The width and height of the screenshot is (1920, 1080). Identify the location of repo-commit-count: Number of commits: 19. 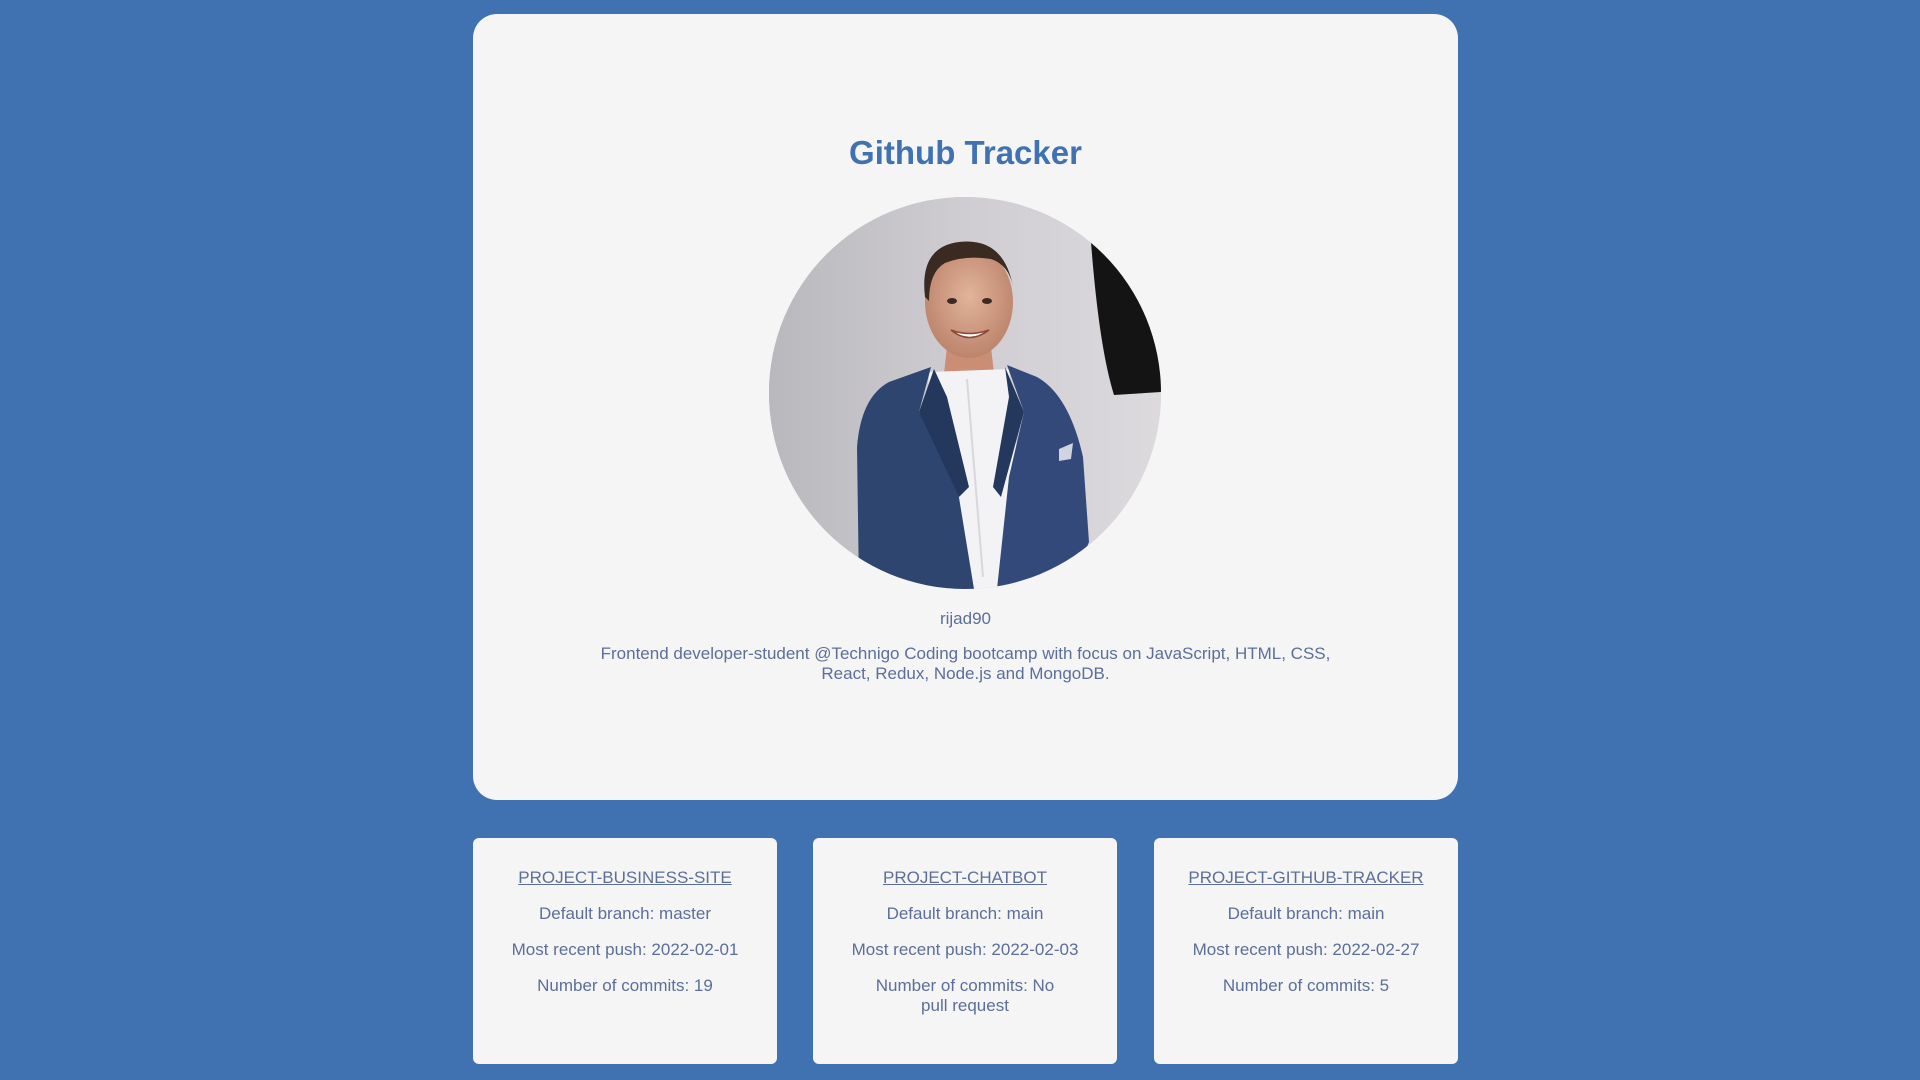
(625, 985).